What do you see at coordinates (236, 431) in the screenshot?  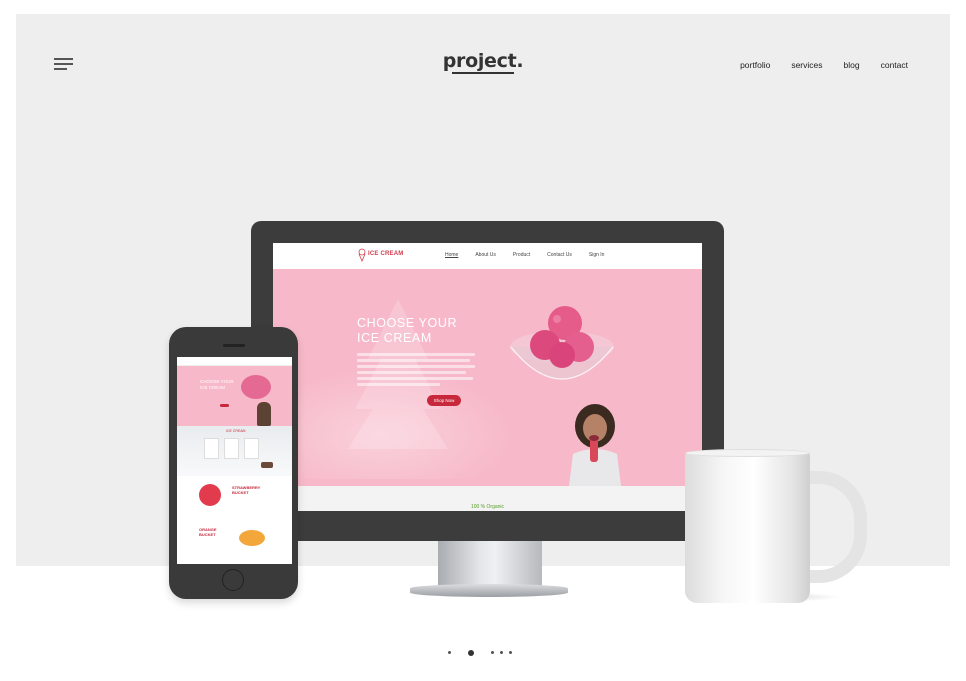 I see `phone-section-title: ICE CREAM` at bounding box center [236, 431].